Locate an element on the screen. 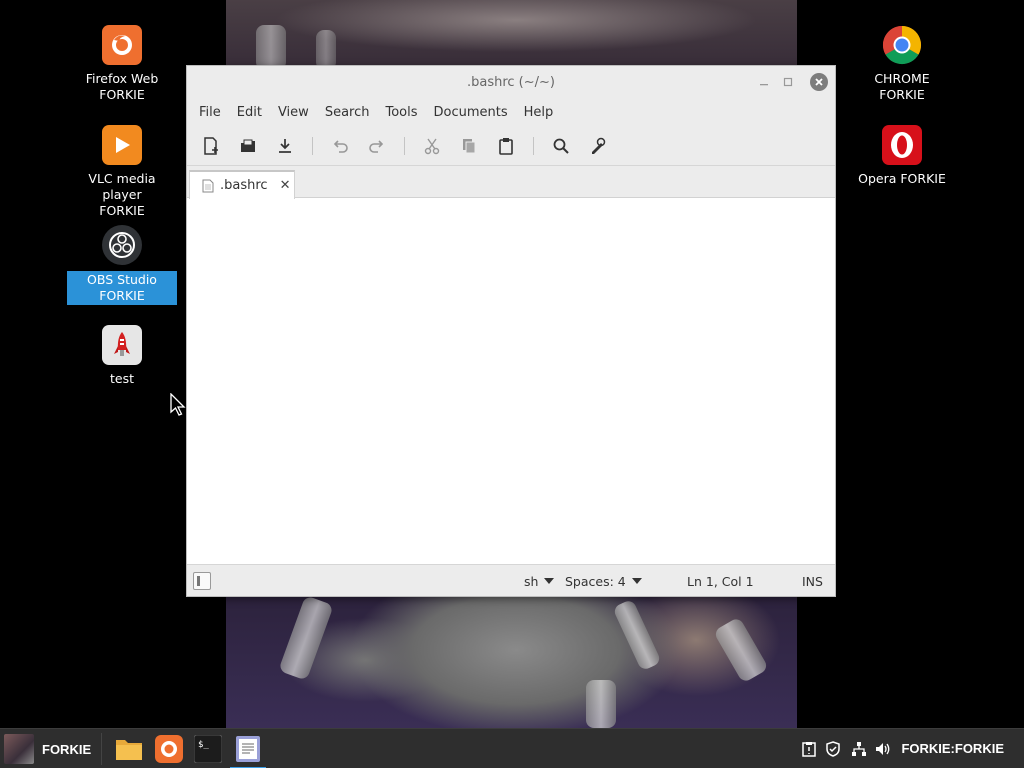  menu-documents: Documents is located at coordinates (471, 112).